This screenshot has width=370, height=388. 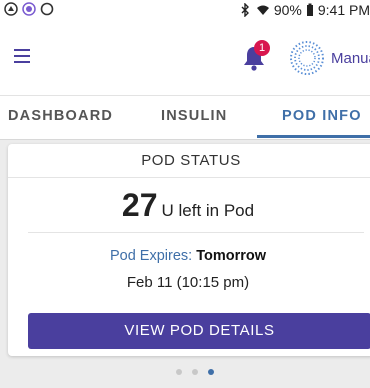 What do you see at coordinates (60, 116) in the screenshot?
I see `tab-dashboard: DASHBOARD` at bounding box center [60, 116].